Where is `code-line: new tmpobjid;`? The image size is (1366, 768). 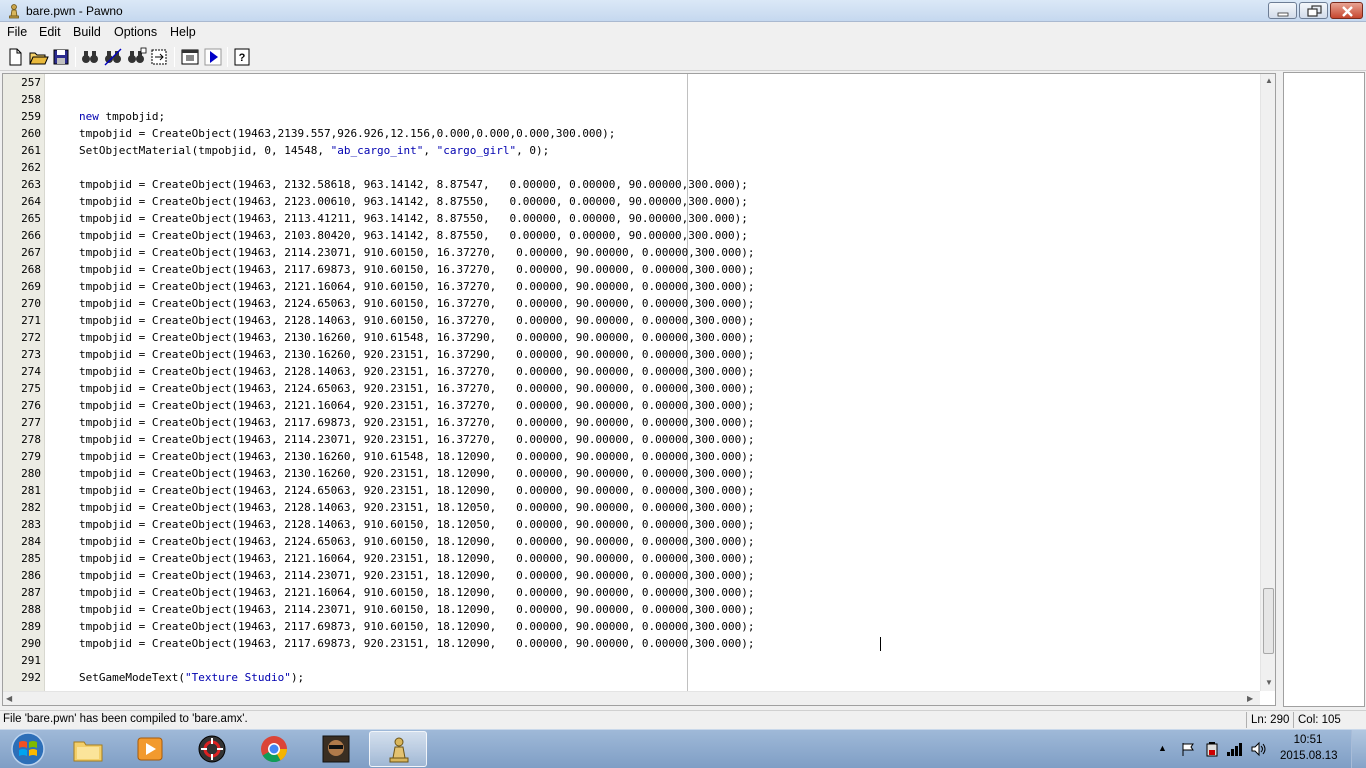 code-line: new tmpobjid; is located at coordinates (122, 116).